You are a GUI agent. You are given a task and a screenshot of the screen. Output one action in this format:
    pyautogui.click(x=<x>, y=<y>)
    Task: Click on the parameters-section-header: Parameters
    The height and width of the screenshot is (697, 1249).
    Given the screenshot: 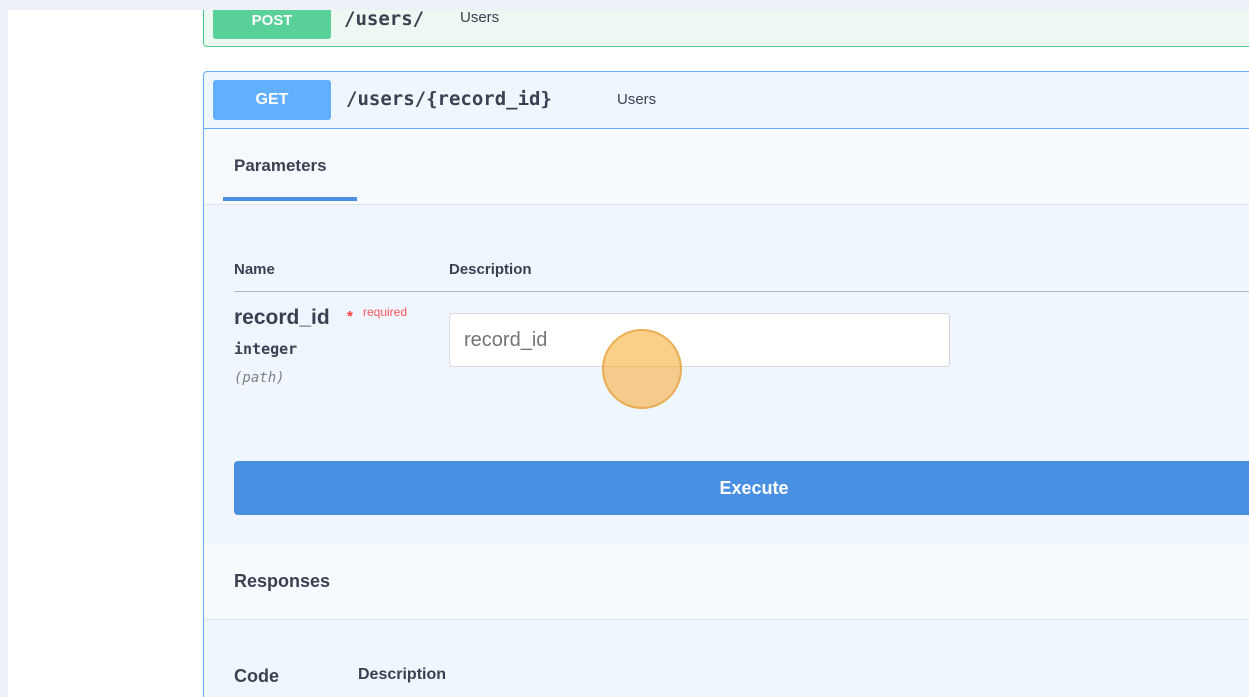 What is the action you would take?
    pyautogui.click(x=726, y=167)
    